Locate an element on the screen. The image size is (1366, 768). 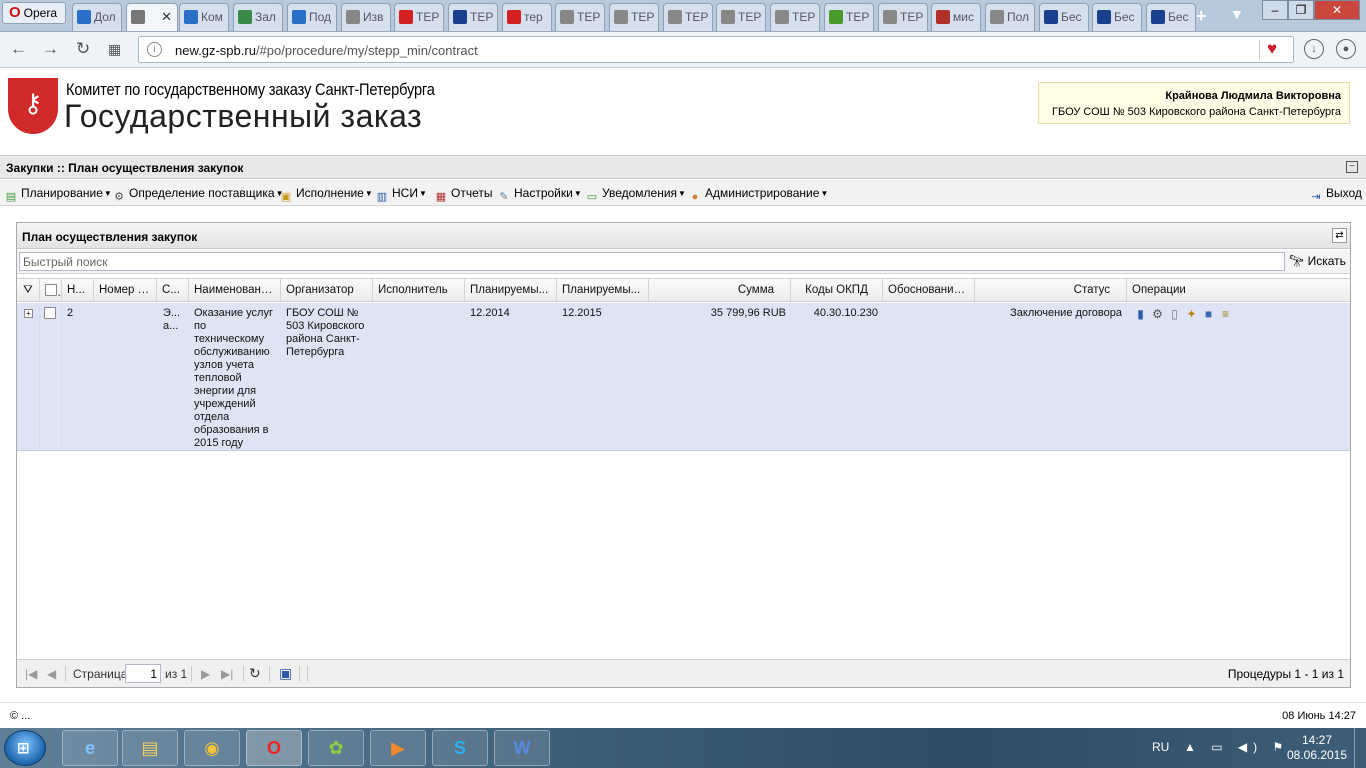
tab-menu-icon: ▼ is located at coordinates (1237, 14).